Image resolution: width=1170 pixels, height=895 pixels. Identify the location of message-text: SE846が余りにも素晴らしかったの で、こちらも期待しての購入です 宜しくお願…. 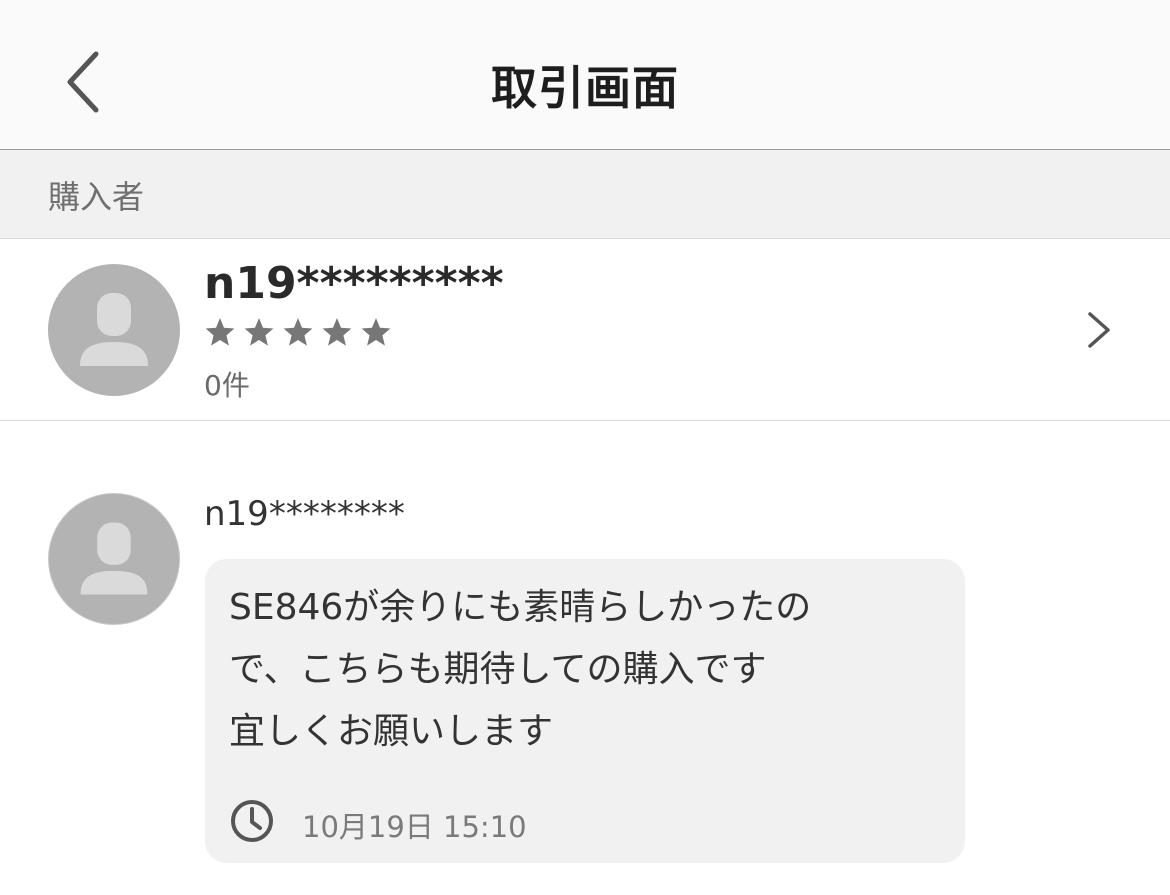
(520, 669).